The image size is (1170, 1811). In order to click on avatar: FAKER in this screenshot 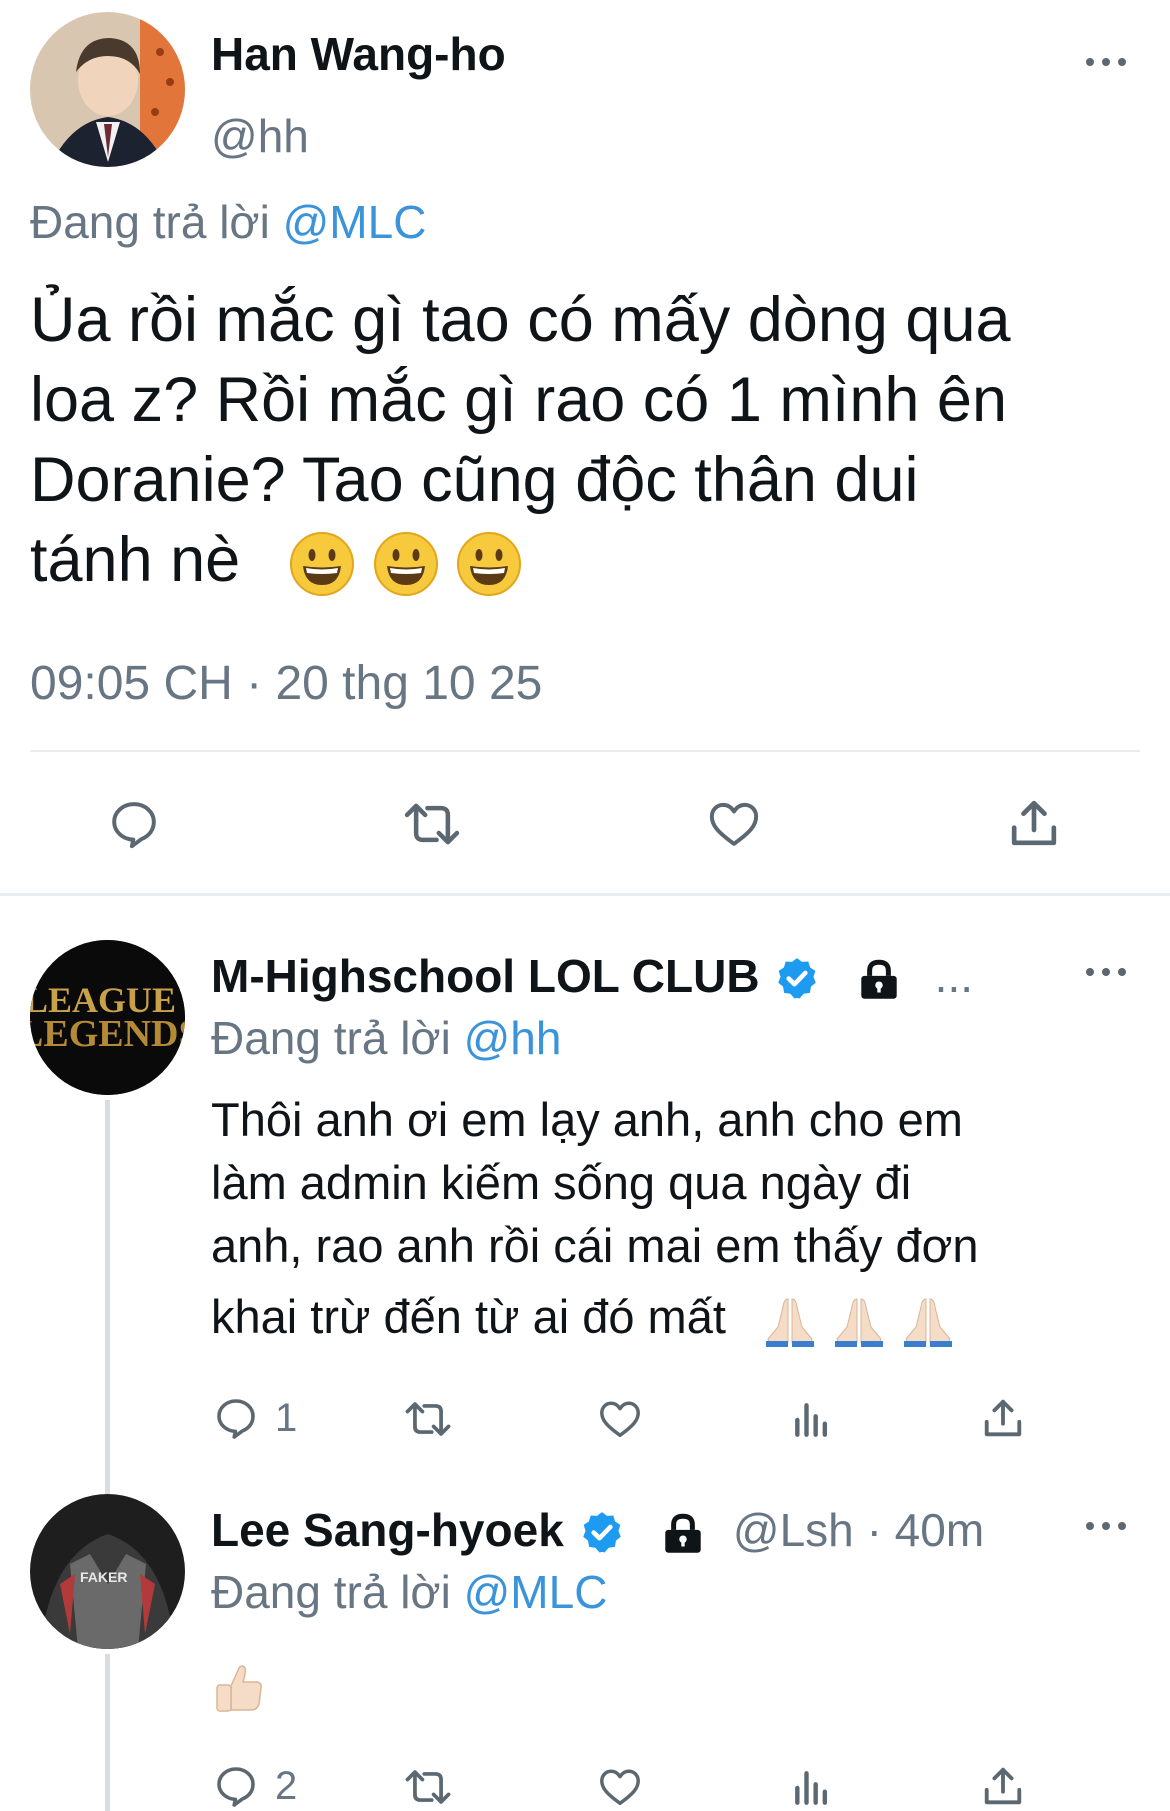, I will do `click(107, 1571)`.